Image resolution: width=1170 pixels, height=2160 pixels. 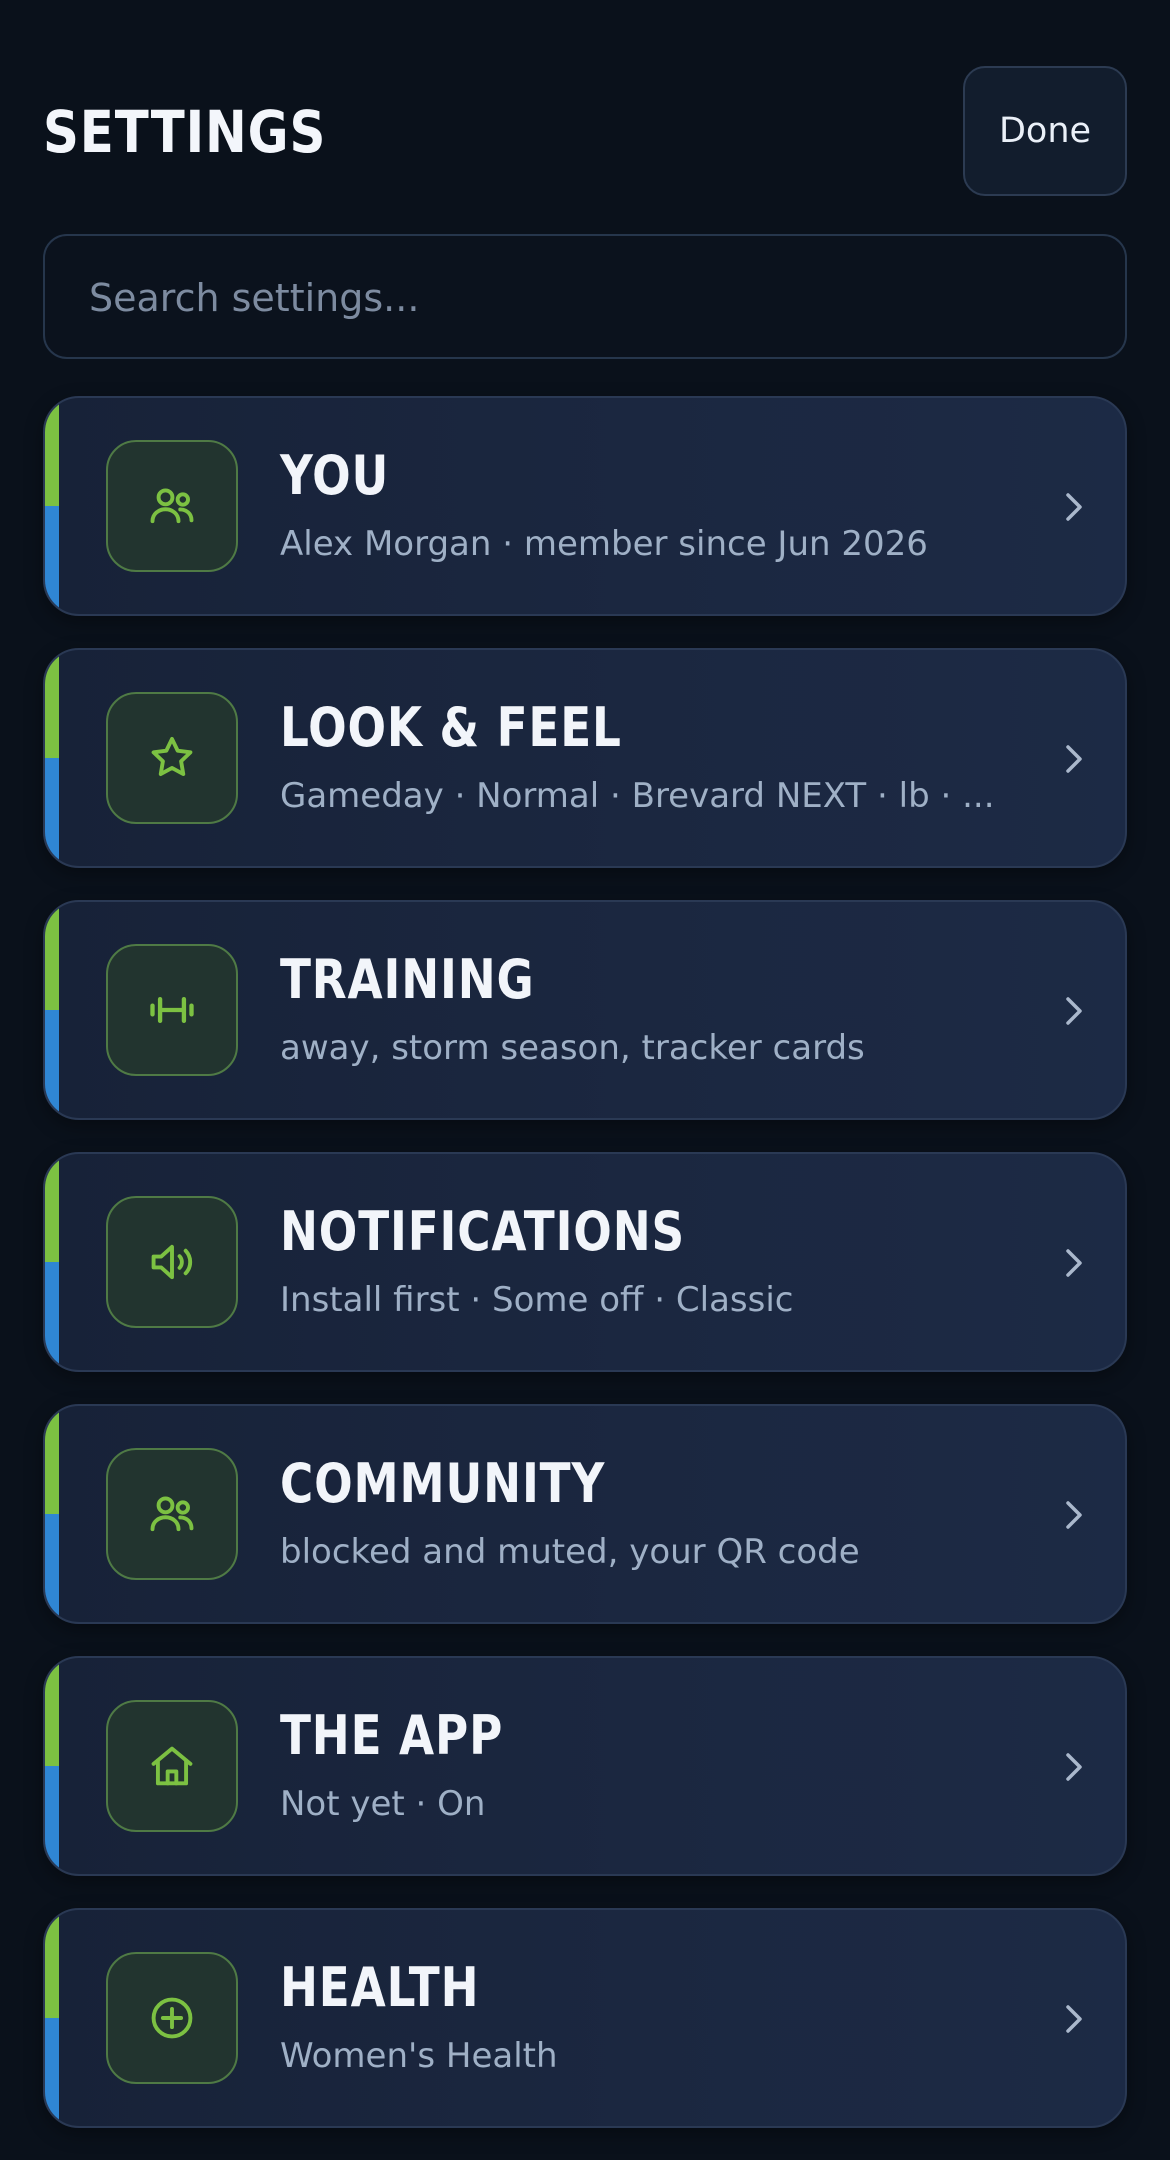 I want to click on done-button: Done, so click(x=1045, y=131).